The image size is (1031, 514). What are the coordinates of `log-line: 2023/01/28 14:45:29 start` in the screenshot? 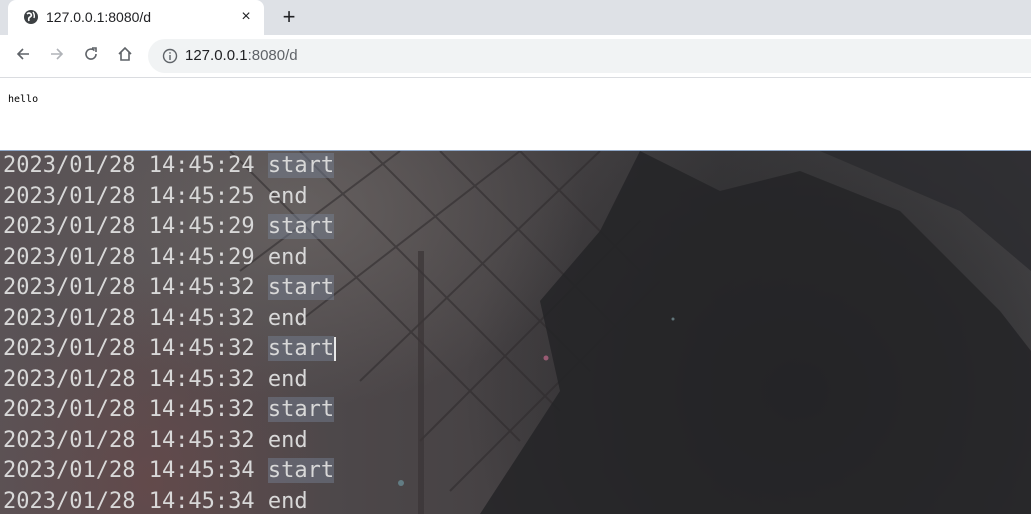 It's located at (169, 227).